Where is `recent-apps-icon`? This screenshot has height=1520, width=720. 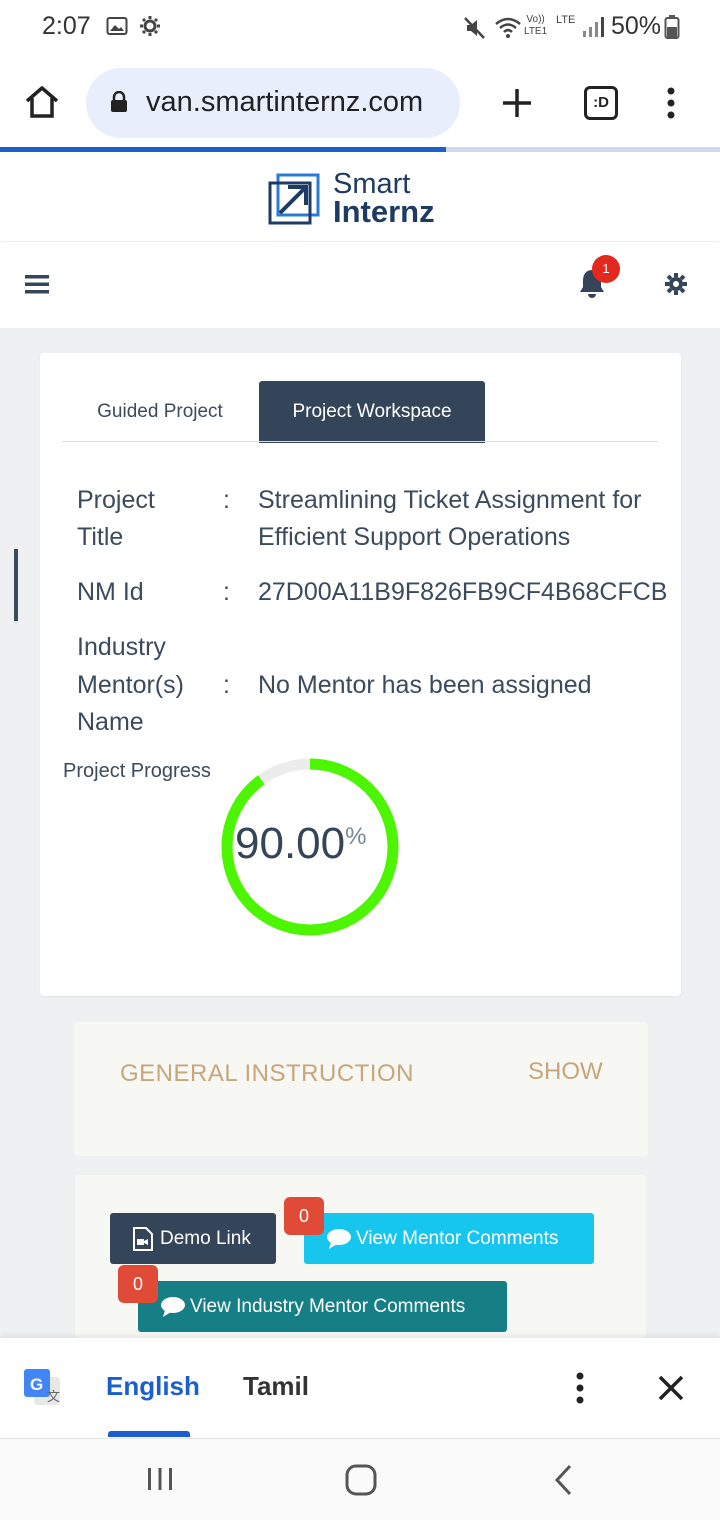 recent-apps-icon is located at coordinates (160, 1479).